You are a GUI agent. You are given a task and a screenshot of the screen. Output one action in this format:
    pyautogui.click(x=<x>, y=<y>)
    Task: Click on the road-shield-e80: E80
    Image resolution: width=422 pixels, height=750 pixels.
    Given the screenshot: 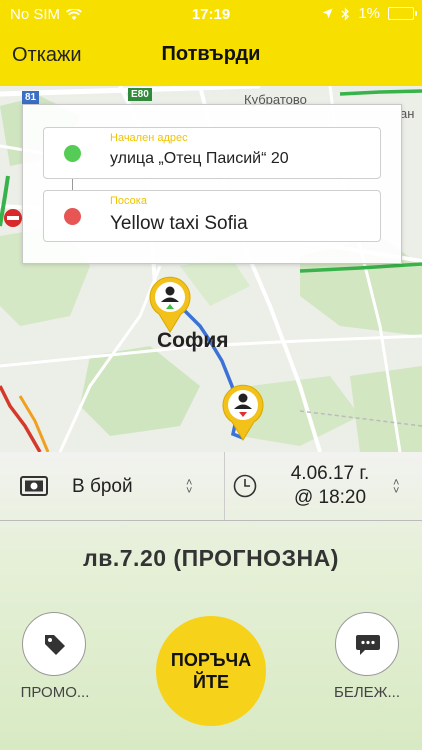 What is the action you would take?
    pyautogui.click(x=140, y=94)
    